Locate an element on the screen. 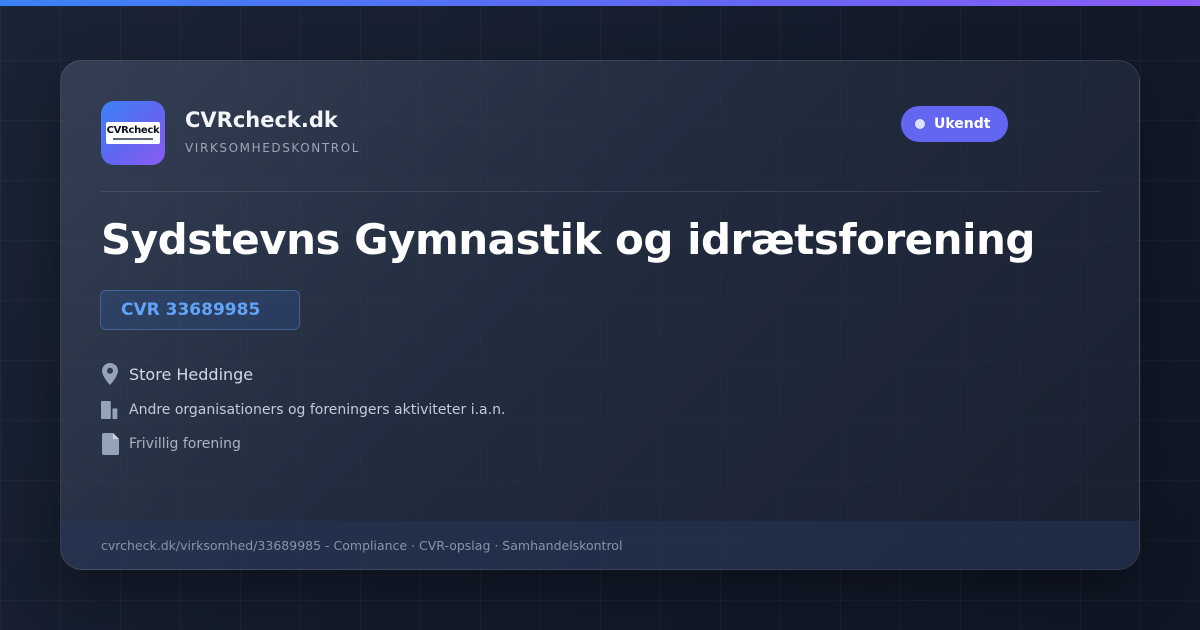  cvr-number: CVR 33689985 is located at coordinates (191, 310).